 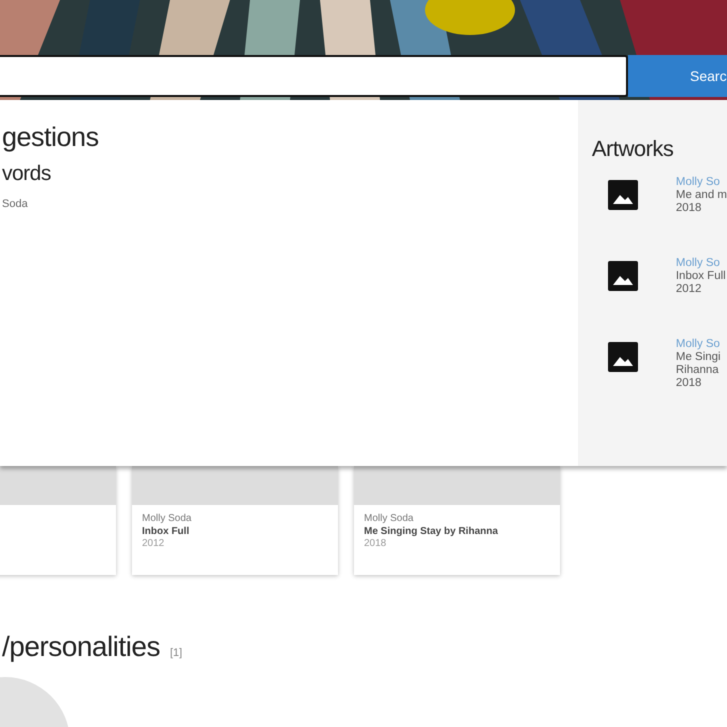 What do you see at coordinates (457, 520) in the screenshot?
I see `artwork-card: Molly Soda Me Singing Stay by Rihanna 2018` at bounding box center [457, 520].